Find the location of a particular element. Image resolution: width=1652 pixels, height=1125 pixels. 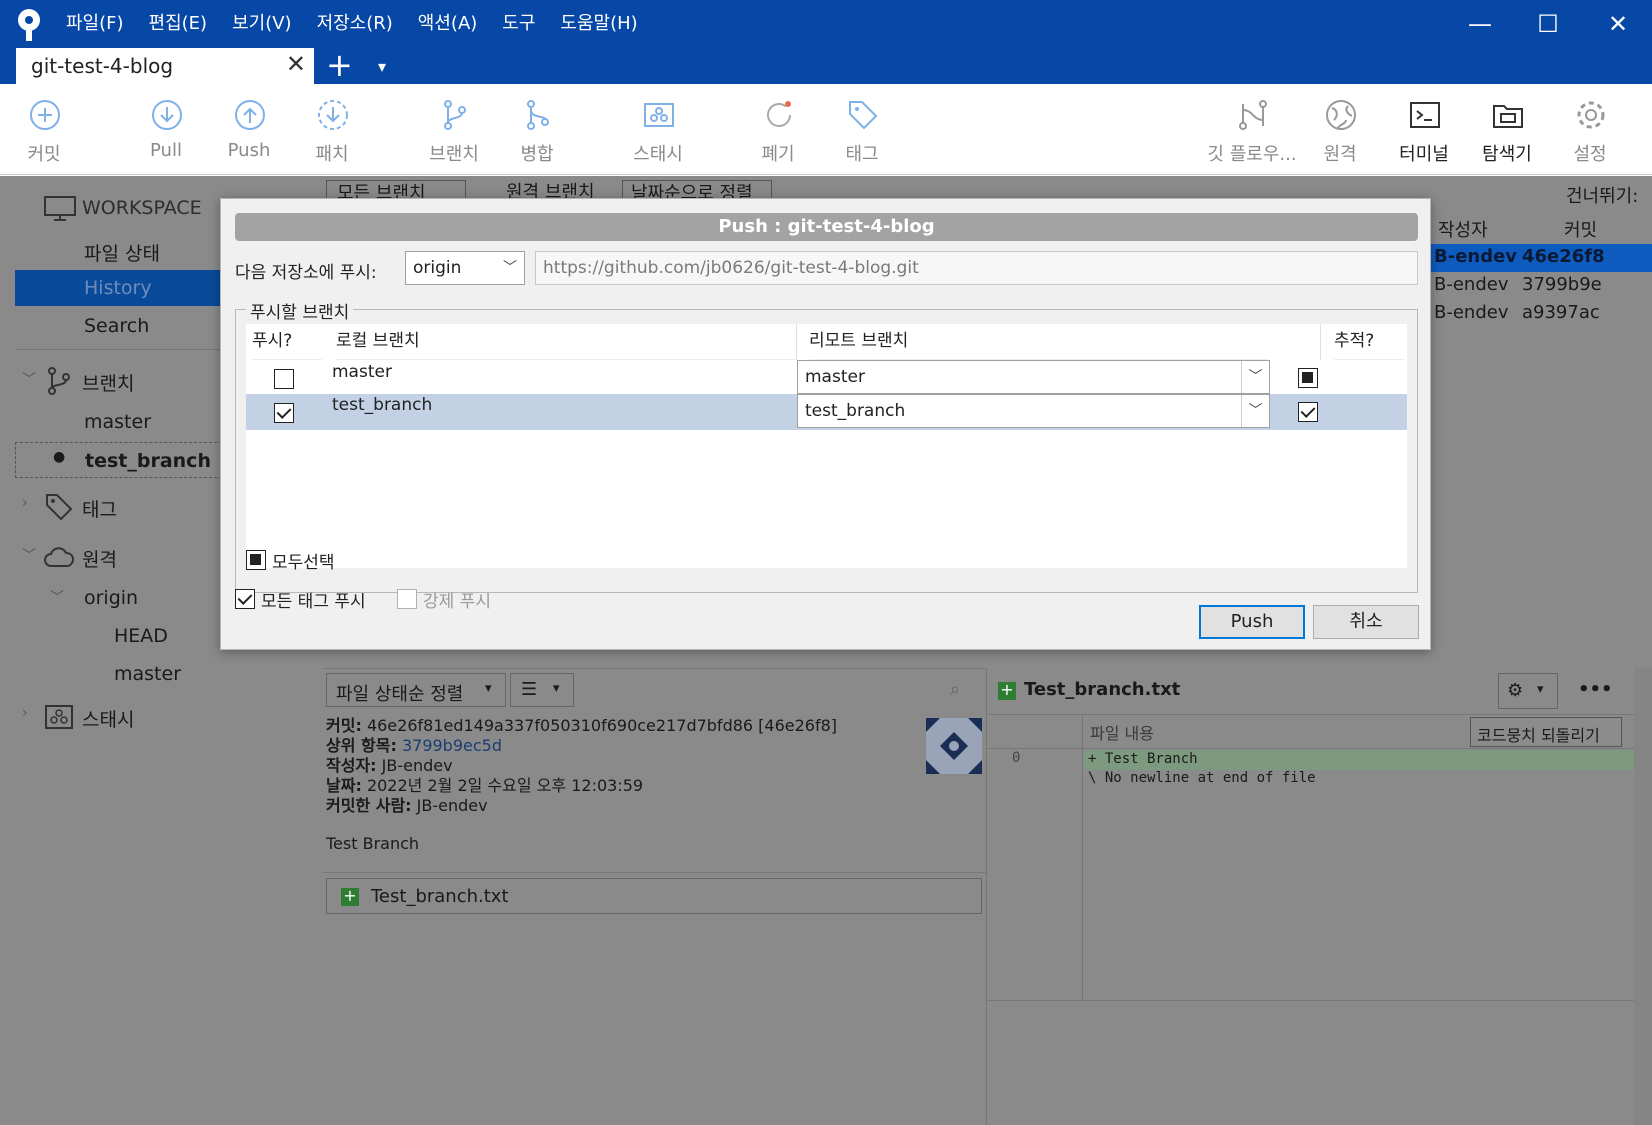

history-row: B-endev a9397ac is located at coordinates (1541, 314).